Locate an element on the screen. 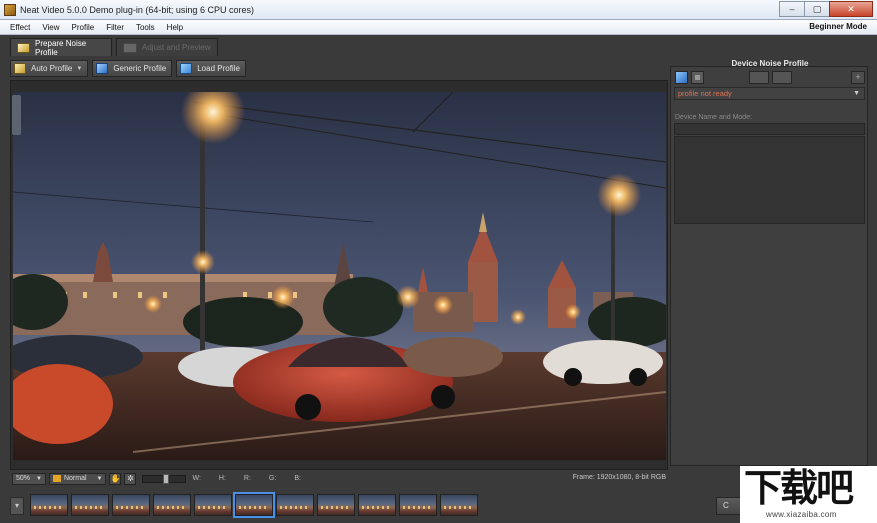 The height and width of the screenshot is (523, 877). noise-profile-icon is located at coordinates (24, 47).